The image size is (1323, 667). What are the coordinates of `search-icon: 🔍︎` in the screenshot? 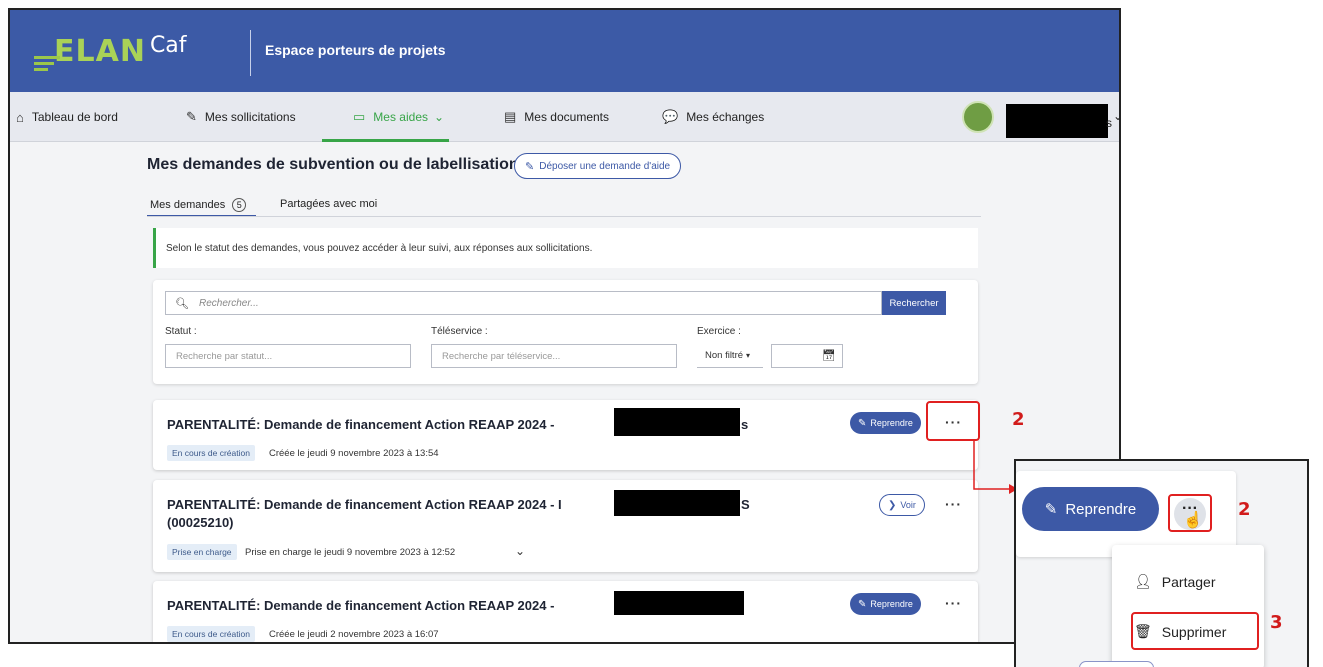 It's located at (182, 303).